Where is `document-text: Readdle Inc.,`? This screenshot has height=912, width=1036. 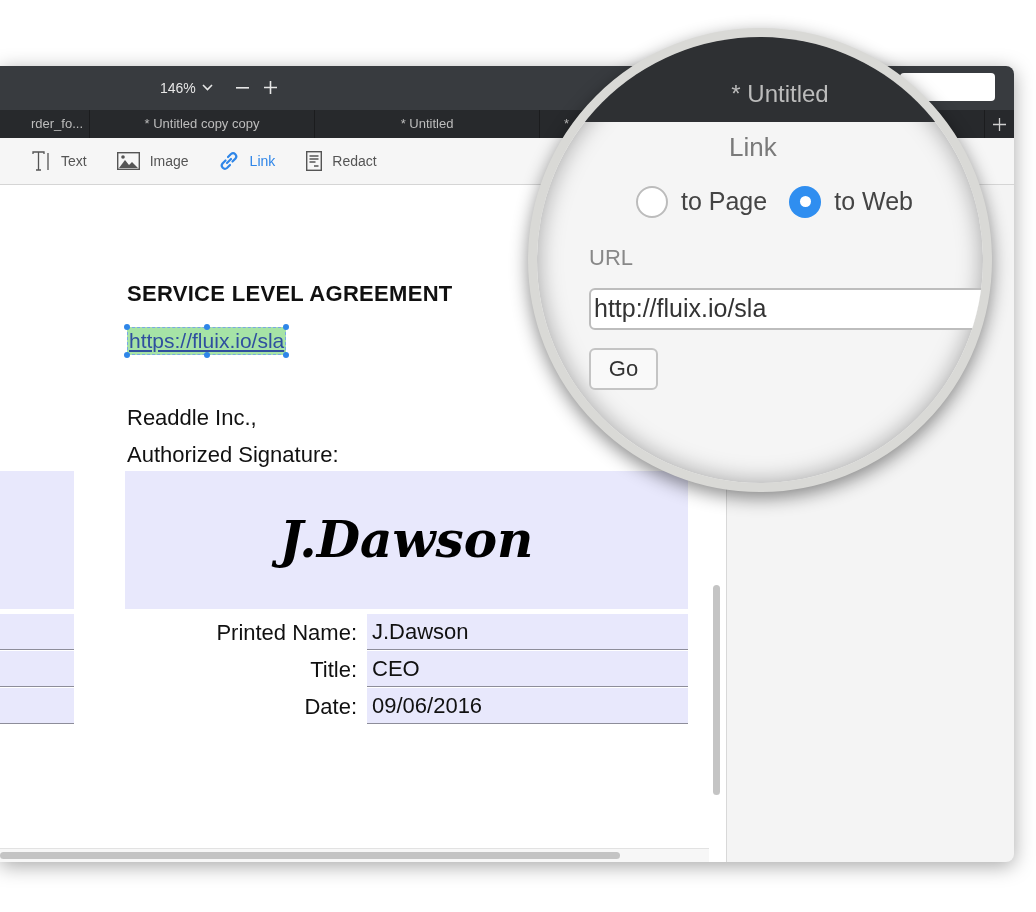 document-text: Readdle Inc., is located at coordinates (192, 418).